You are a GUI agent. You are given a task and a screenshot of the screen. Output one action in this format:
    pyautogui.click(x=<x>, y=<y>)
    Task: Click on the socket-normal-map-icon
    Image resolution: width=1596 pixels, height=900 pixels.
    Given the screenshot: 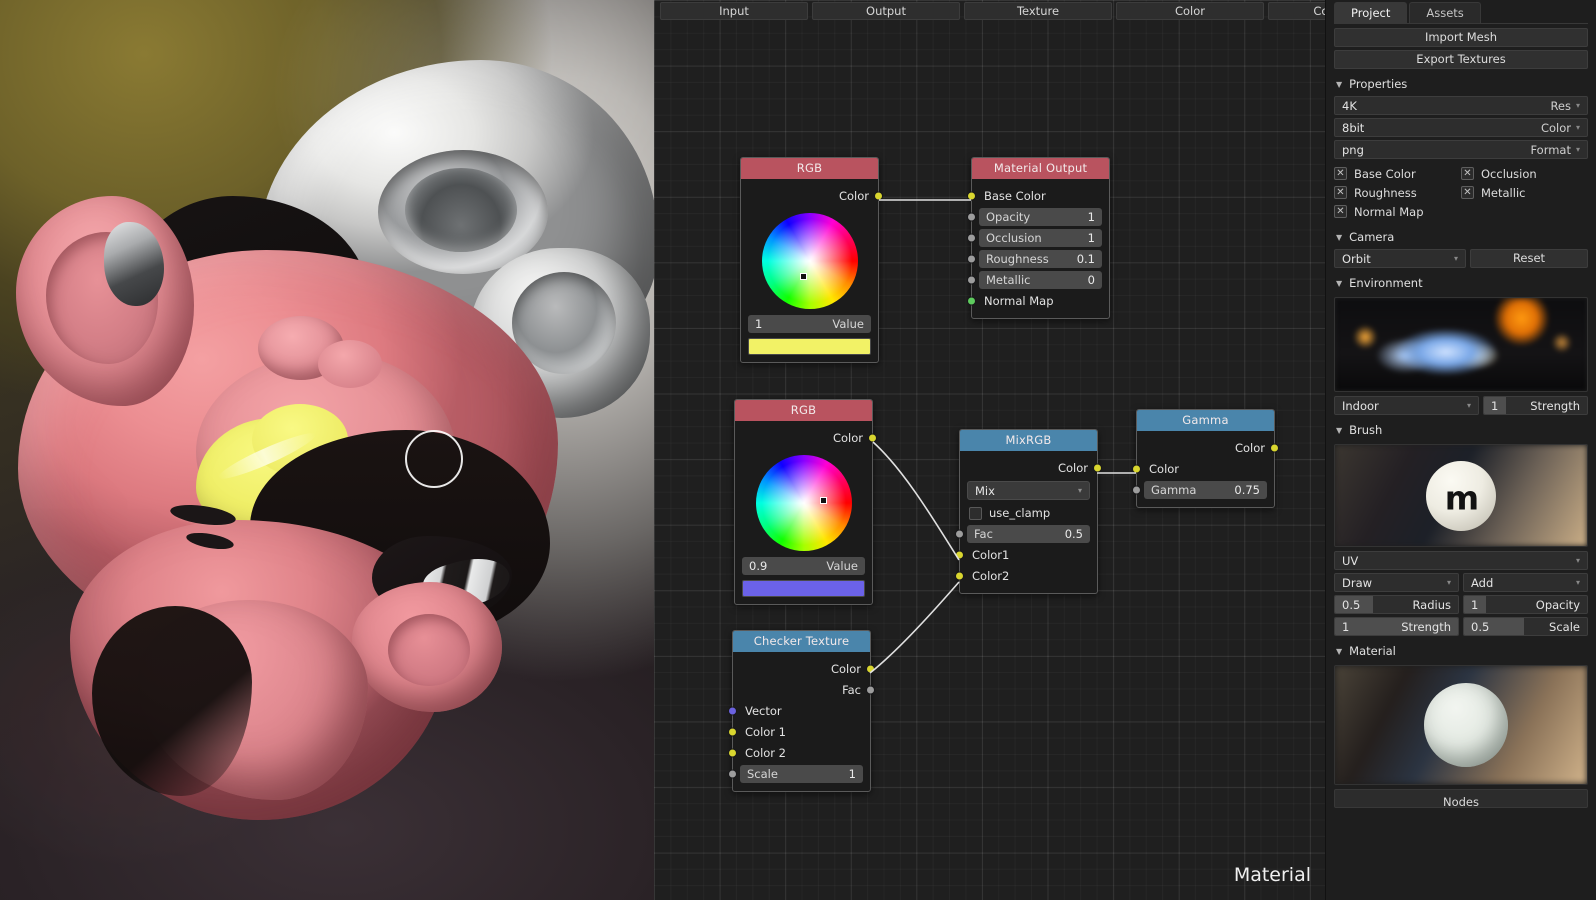 What is the action you would take?
    pyautogui.click(x=971, y=300)
    